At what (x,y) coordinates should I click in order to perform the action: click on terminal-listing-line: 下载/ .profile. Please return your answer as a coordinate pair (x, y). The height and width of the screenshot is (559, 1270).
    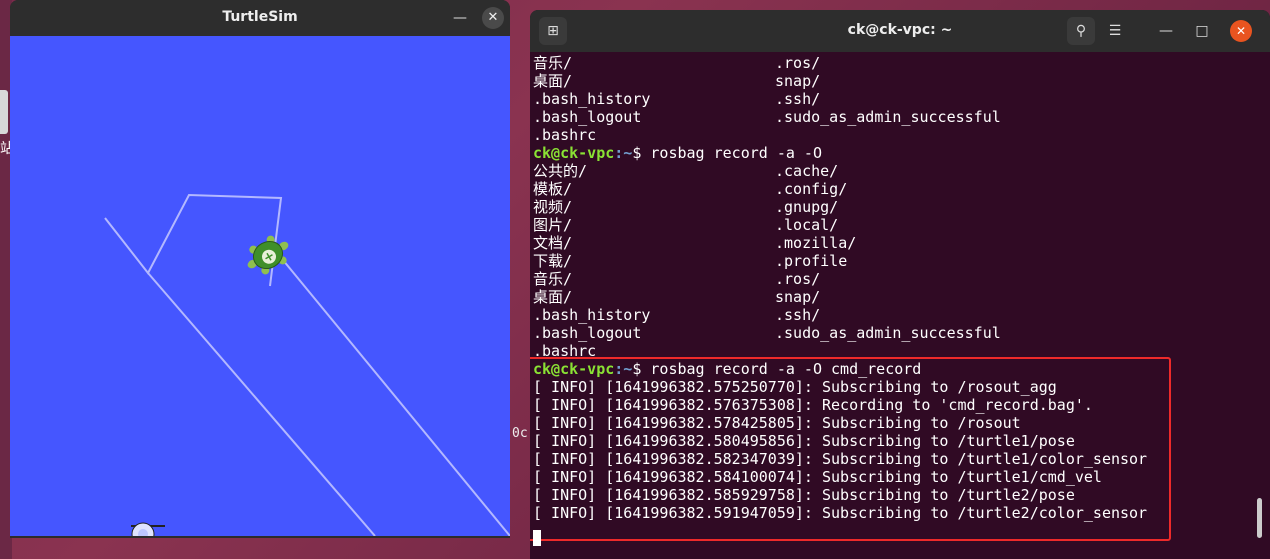
    Looking at the image, I should click on (690, 261).